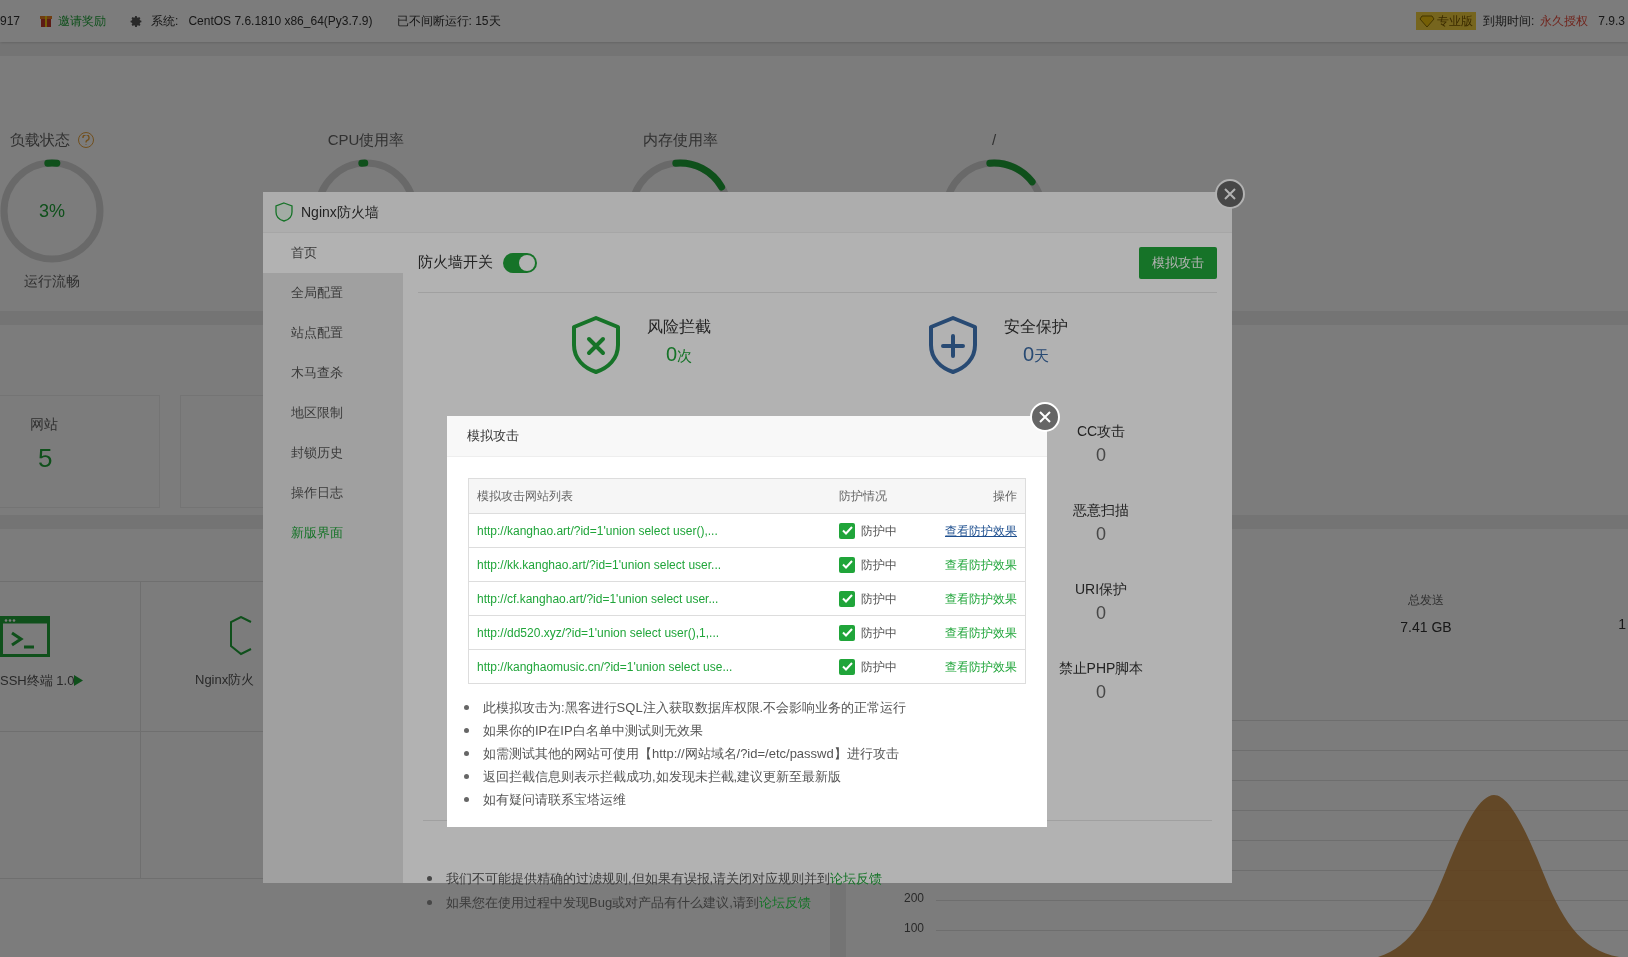 This screenshot has height=957, width=1628. What do you see at coordinates (333, 493) in the screenshot?
I see `nav-item: 操作日志` at bounding box center [333, 493].